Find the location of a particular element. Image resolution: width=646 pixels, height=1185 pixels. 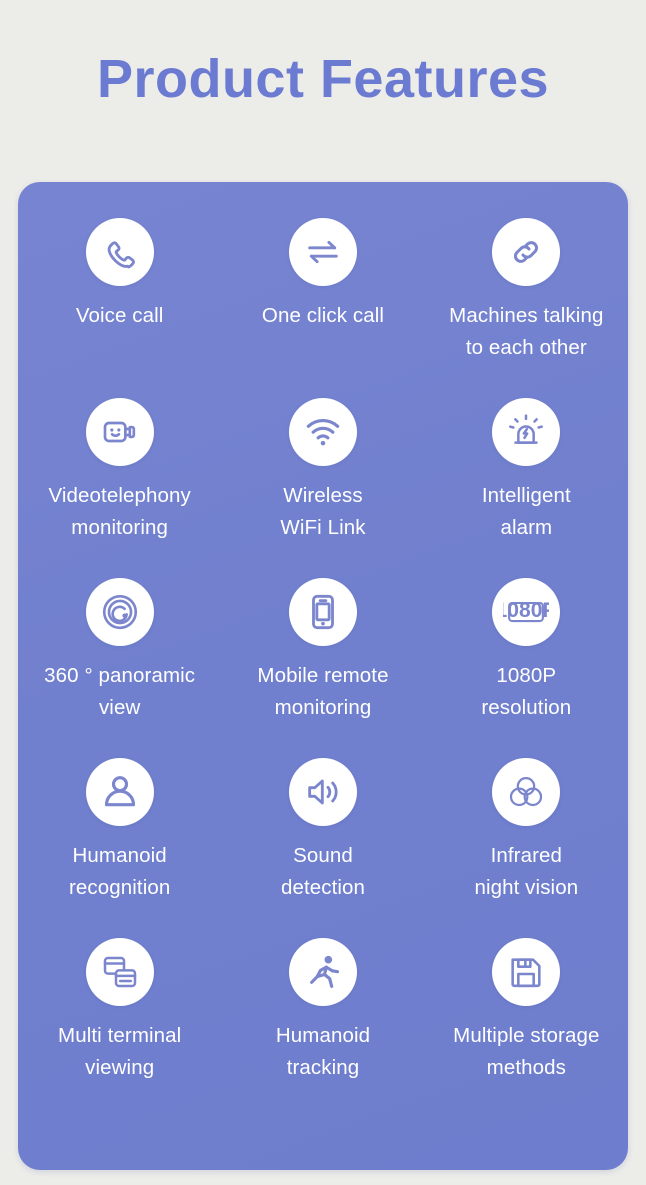

wifi-signal-icon is located at coordinates (322, 432).